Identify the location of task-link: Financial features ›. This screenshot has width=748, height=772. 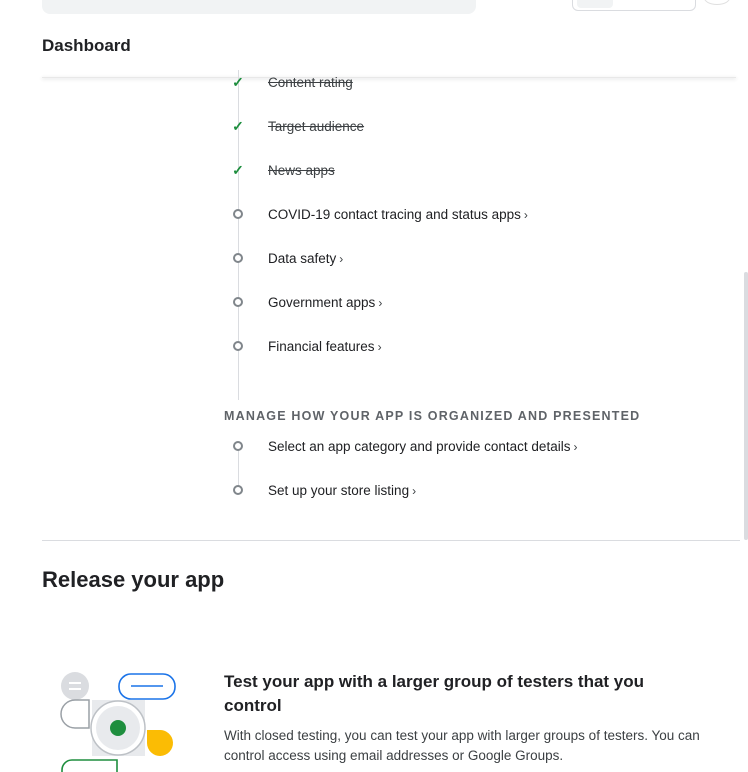
(325, 346).